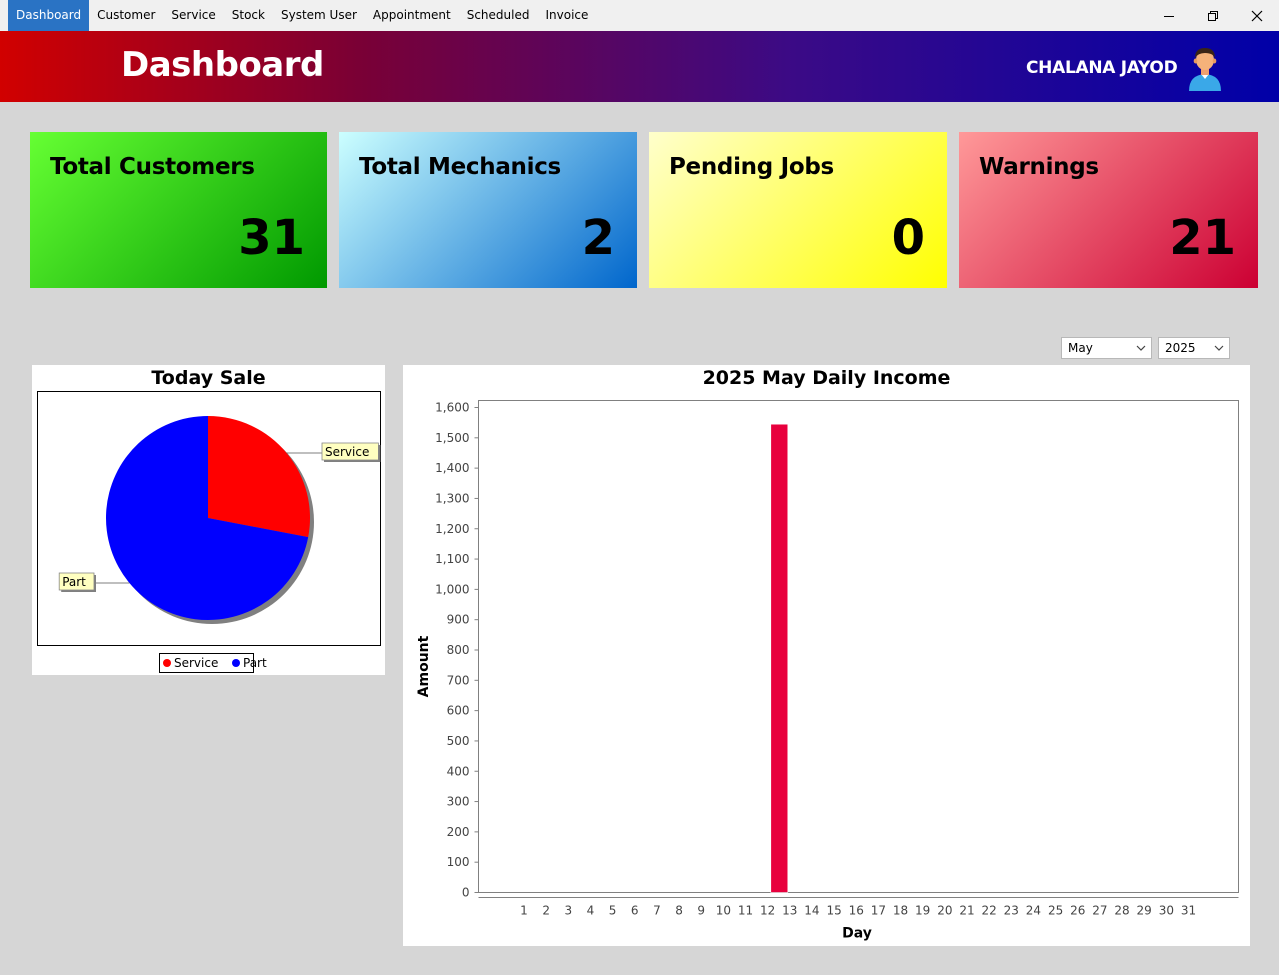  I want to click on x-tick-label: 20, so click(944, 911).